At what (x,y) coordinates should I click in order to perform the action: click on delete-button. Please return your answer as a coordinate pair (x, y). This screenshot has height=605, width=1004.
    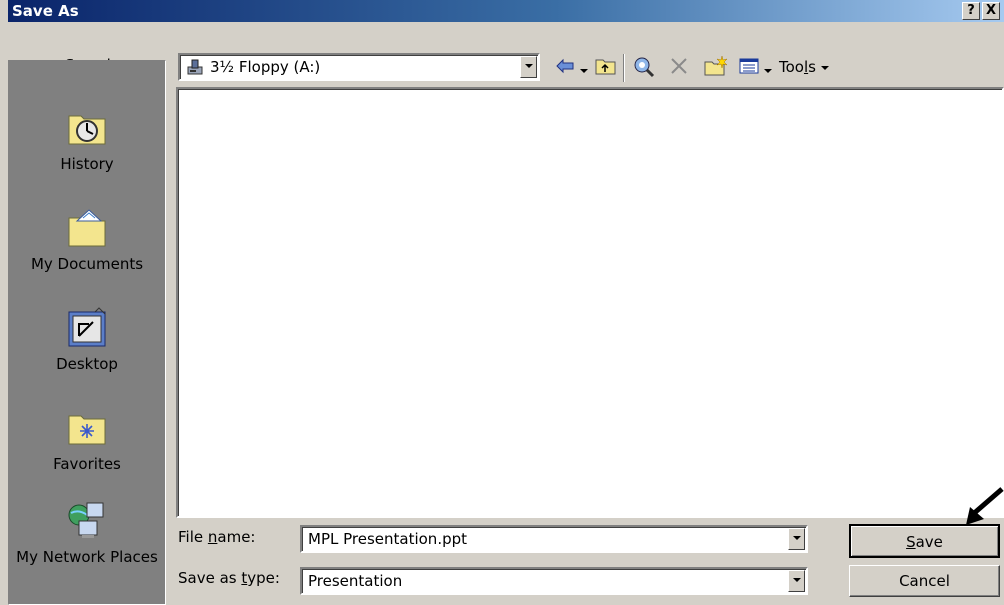
    Looking at the image, I should click on (679, 66).